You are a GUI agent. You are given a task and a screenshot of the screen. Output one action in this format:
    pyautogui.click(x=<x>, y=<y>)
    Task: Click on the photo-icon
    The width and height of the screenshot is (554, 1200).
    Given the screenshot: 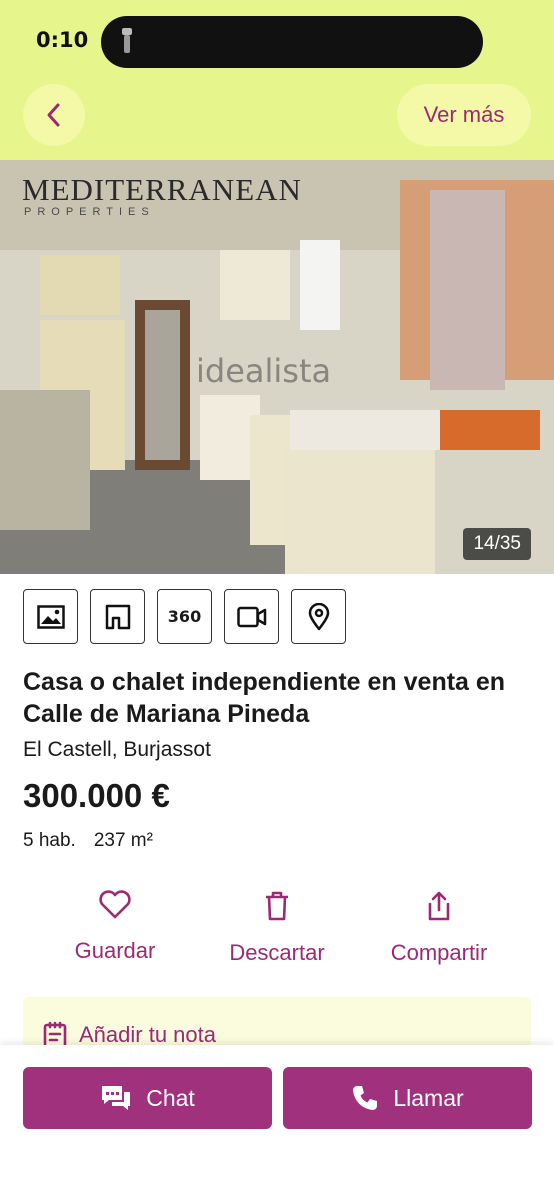 What is the action you would take?
    pyautogui.click(x=50, y=616)
    